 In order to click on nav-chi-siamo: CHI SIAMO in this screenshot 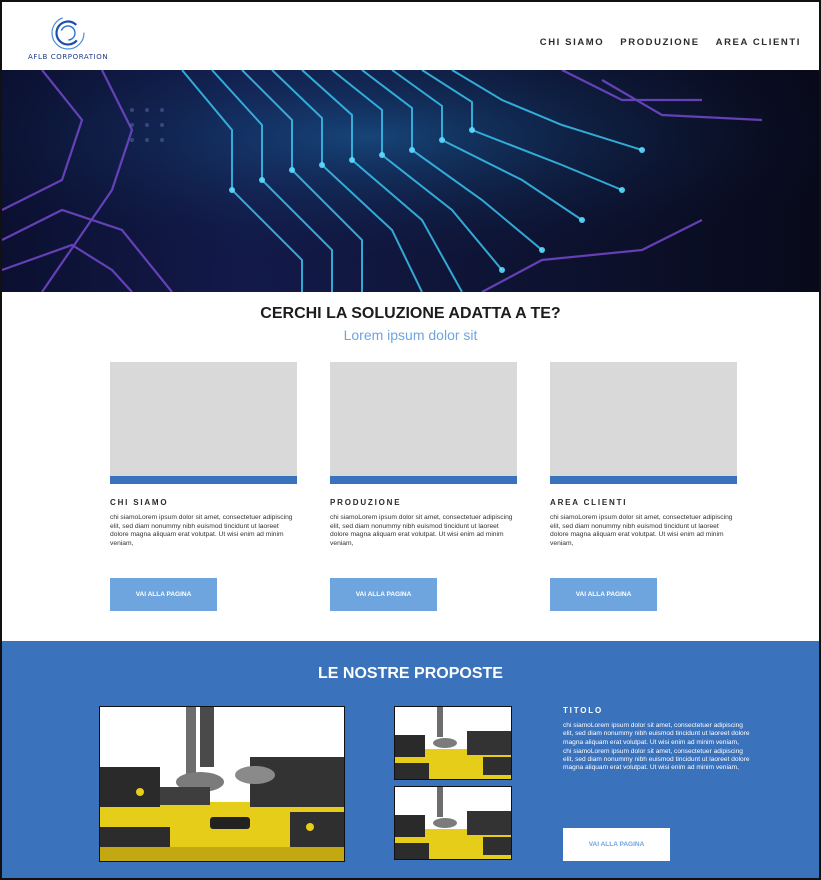, I will do `click(572, 42)`.